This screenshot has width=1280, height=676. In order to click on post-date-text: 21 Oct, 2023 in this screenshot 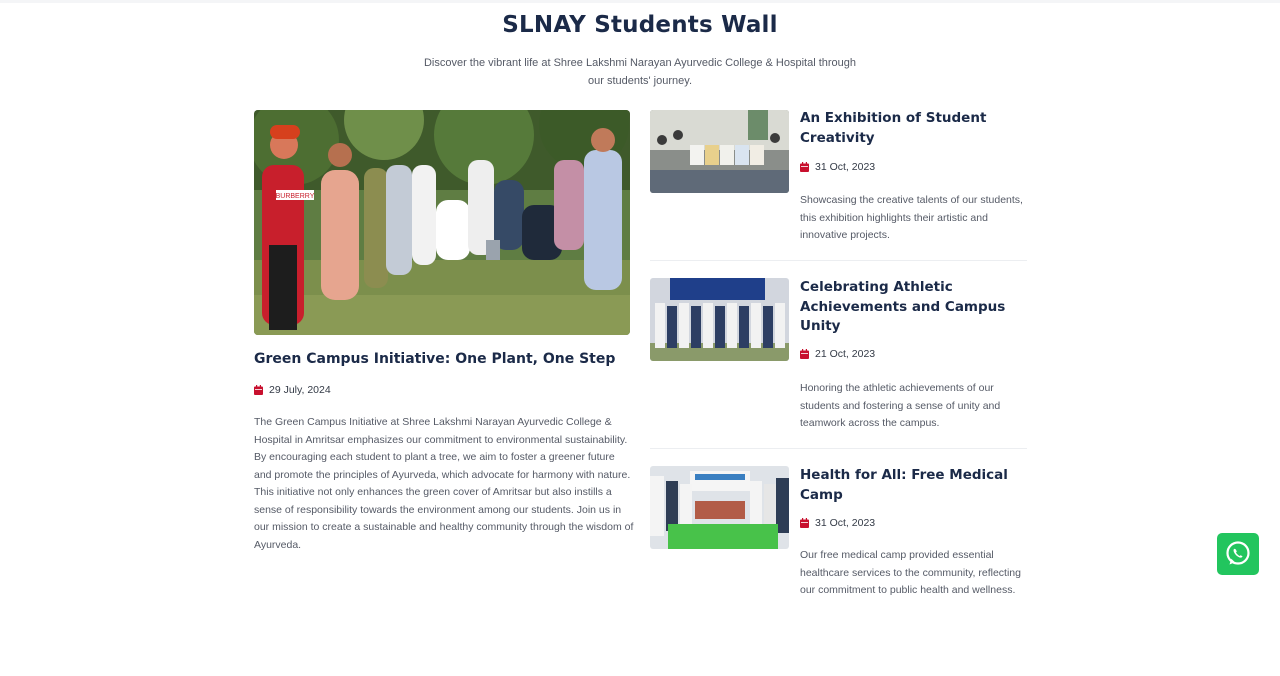, I will do `click(845, 354)`.